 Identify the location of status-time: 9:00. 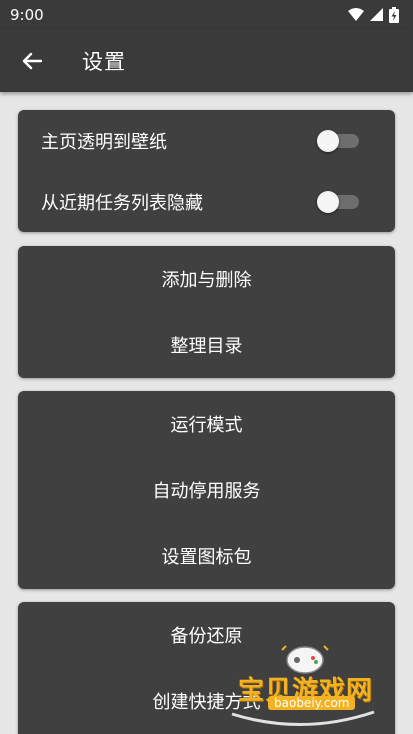
(27, 14).